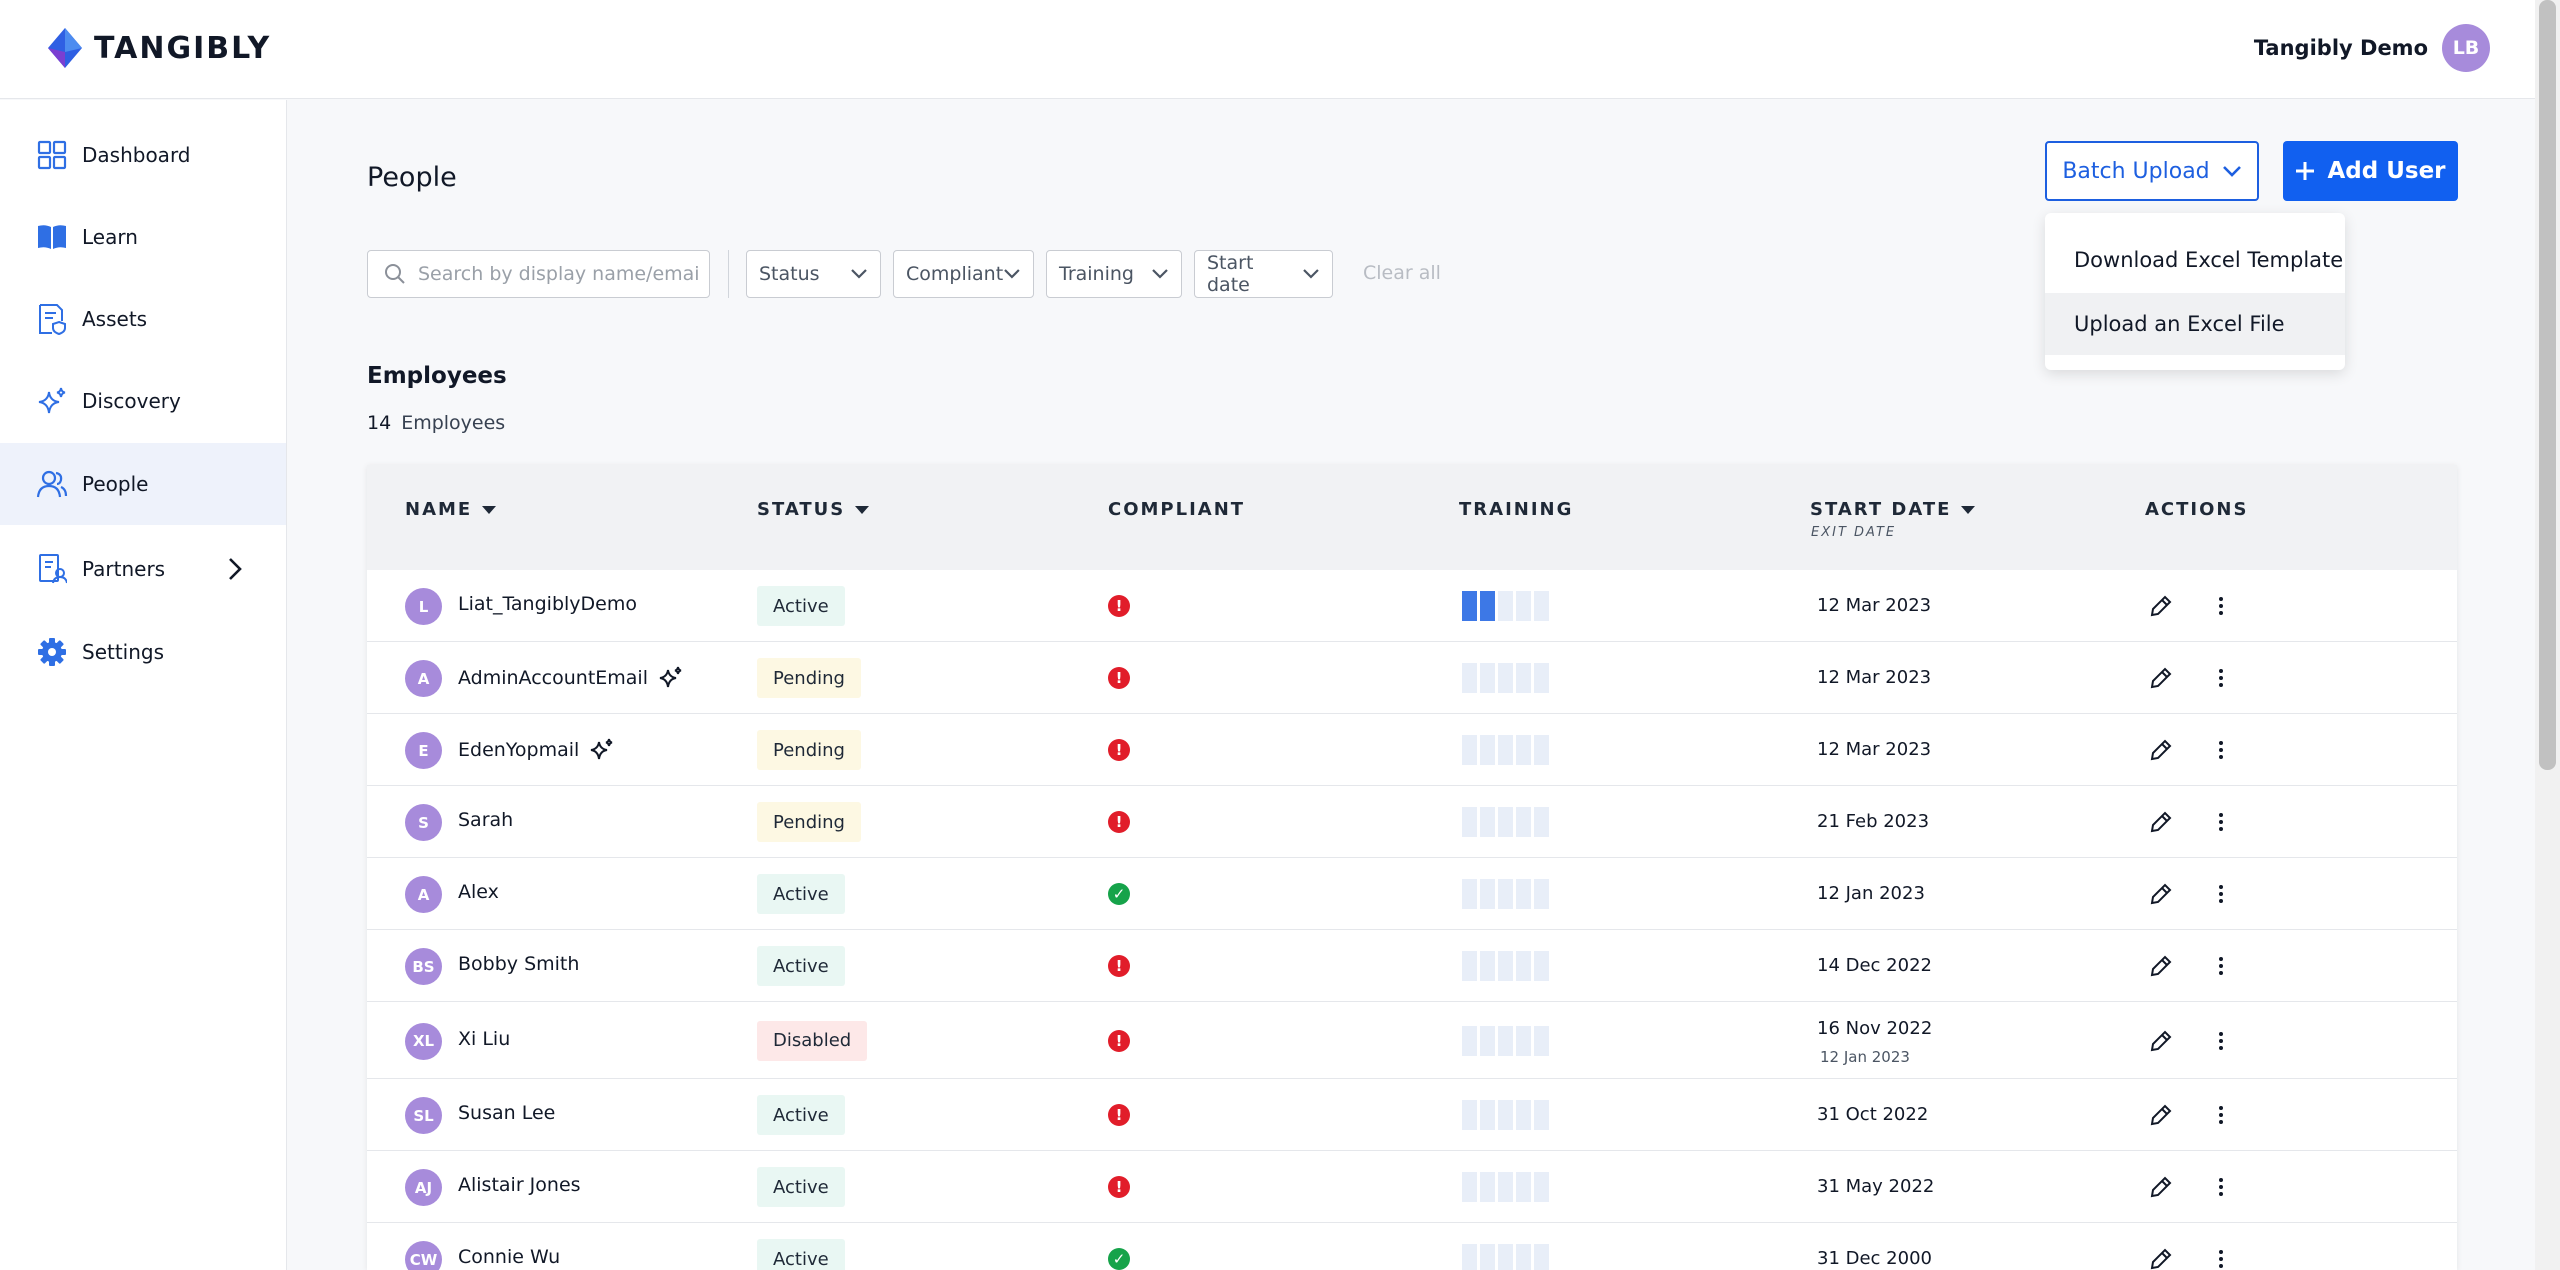 Image resolution: width=2560 pixels, height=1270 pixels. I want to click on brand-logo: TANGIBLY, so click(158, 48).